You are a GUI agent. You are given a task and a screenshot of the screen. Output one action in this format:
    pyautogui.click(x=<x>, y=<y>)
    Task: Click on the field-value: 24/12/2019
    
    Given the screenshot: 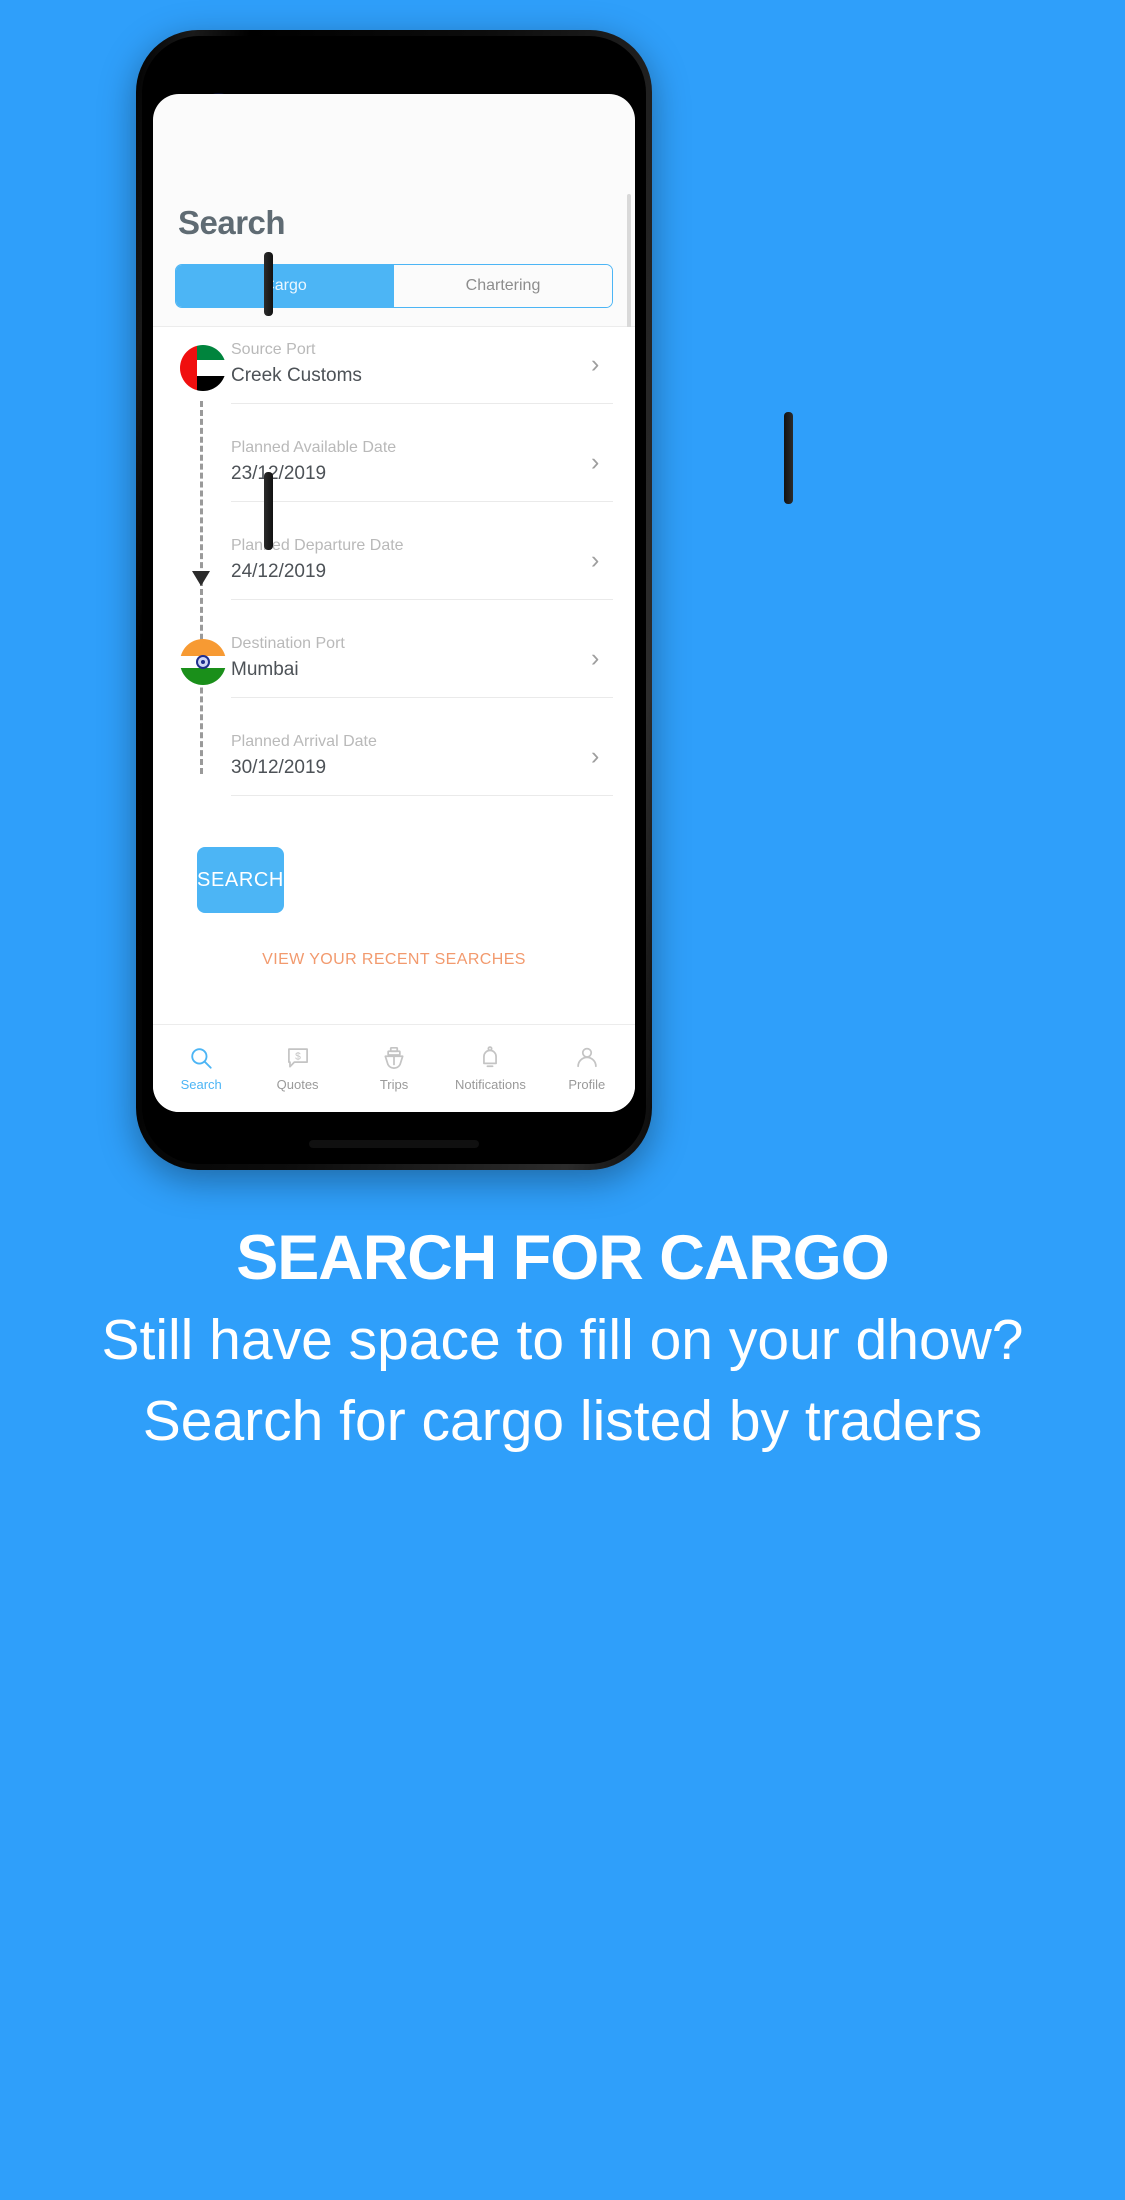 What is the action you would take?
    pyautogui.click(x=279, y=571)
    